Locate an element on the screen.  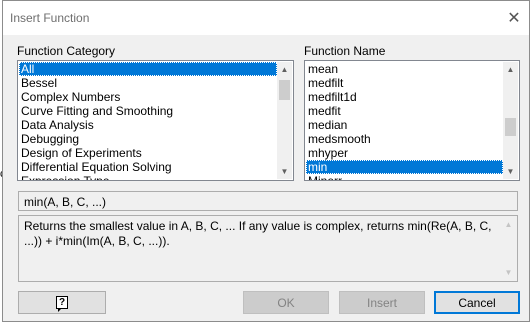
help-icon: ? is located at coordinates (62, 304).